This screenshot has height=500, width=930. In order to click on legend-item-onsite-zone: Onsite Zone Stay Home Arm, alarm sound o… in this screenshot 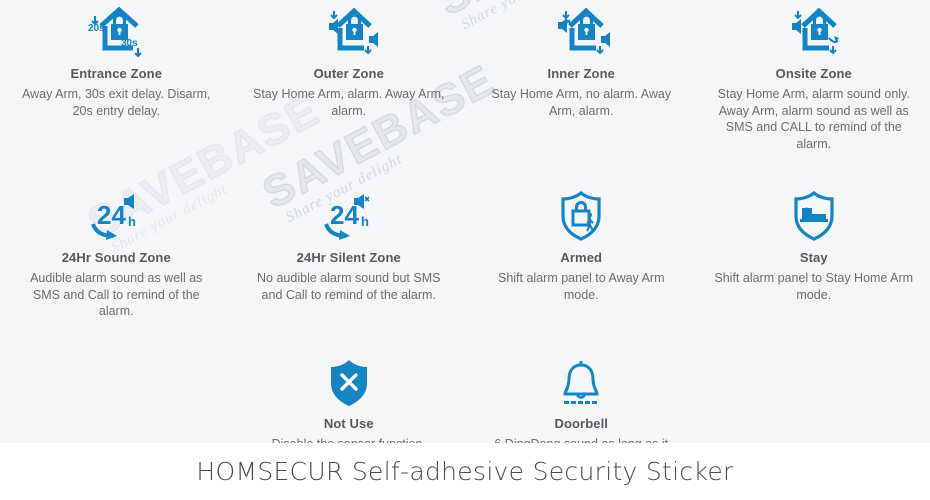, I will do `click(814, 77)`.